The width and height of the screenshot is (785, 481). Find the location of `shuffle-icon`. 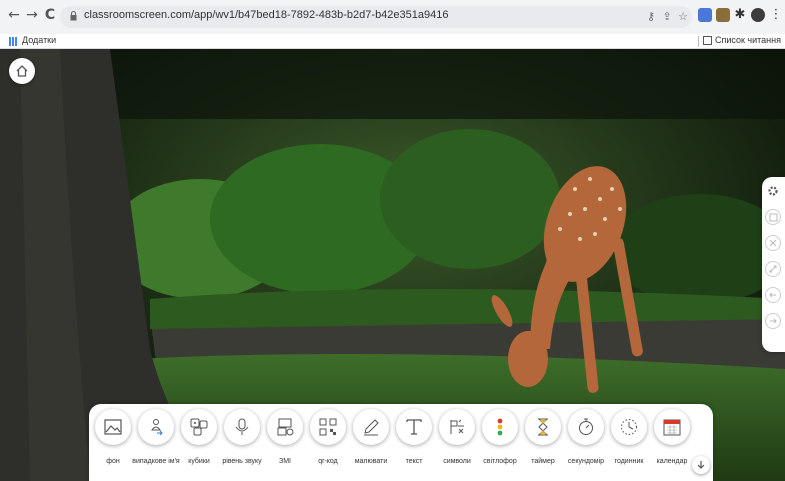

shuffle-icon is located at coordinates (773, 243).